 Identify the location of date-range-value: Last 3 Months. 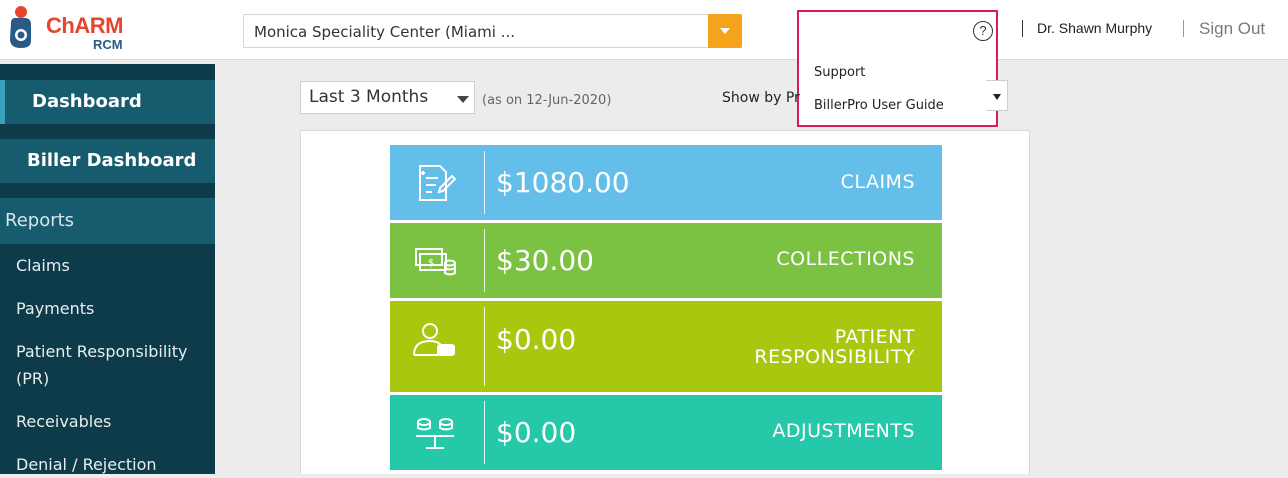
(369, 97).